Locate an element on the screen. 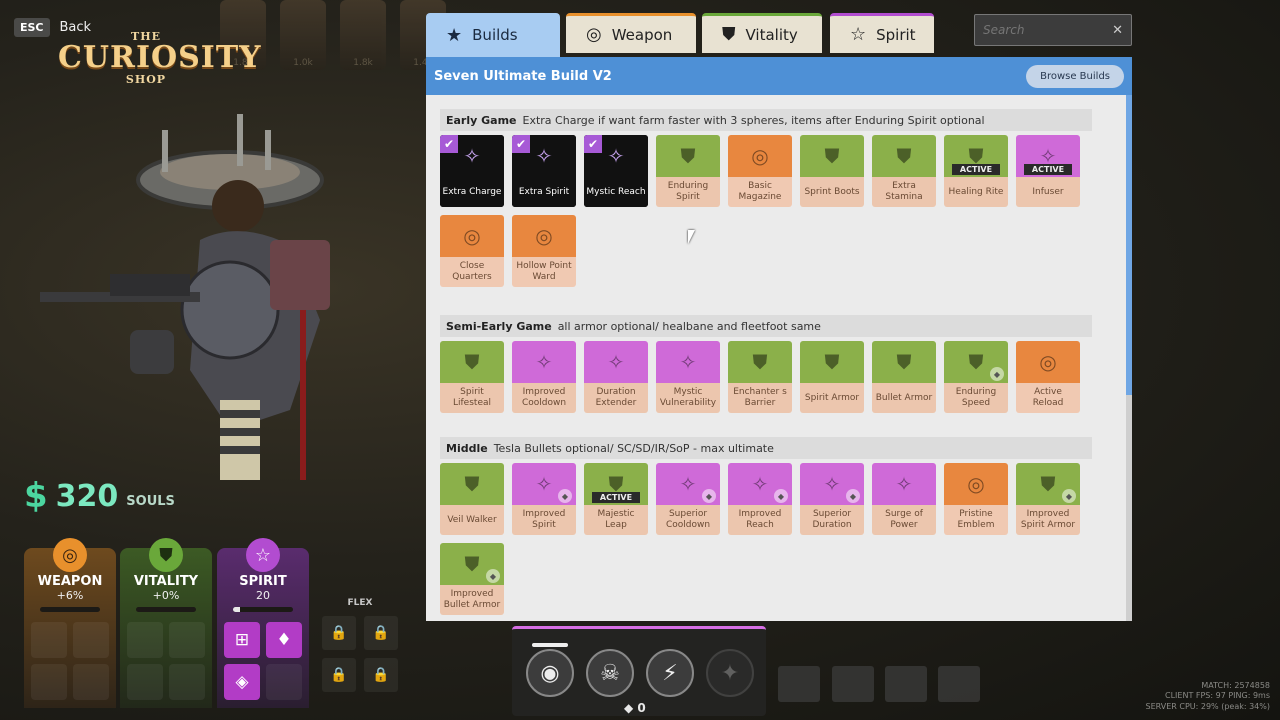 This screenshot has height=720, width=1280. item-card: ⛊ ◆ Improved Spirit Armor is located at coordinates (1048, 499).